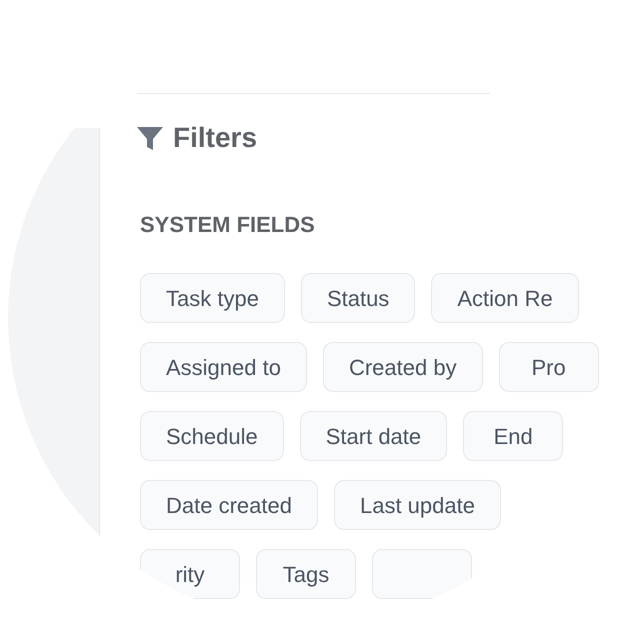 This screenshot has height=627, width=627. I want to click on section-heading: SYSTEM FIELDS, so click(227, 225).